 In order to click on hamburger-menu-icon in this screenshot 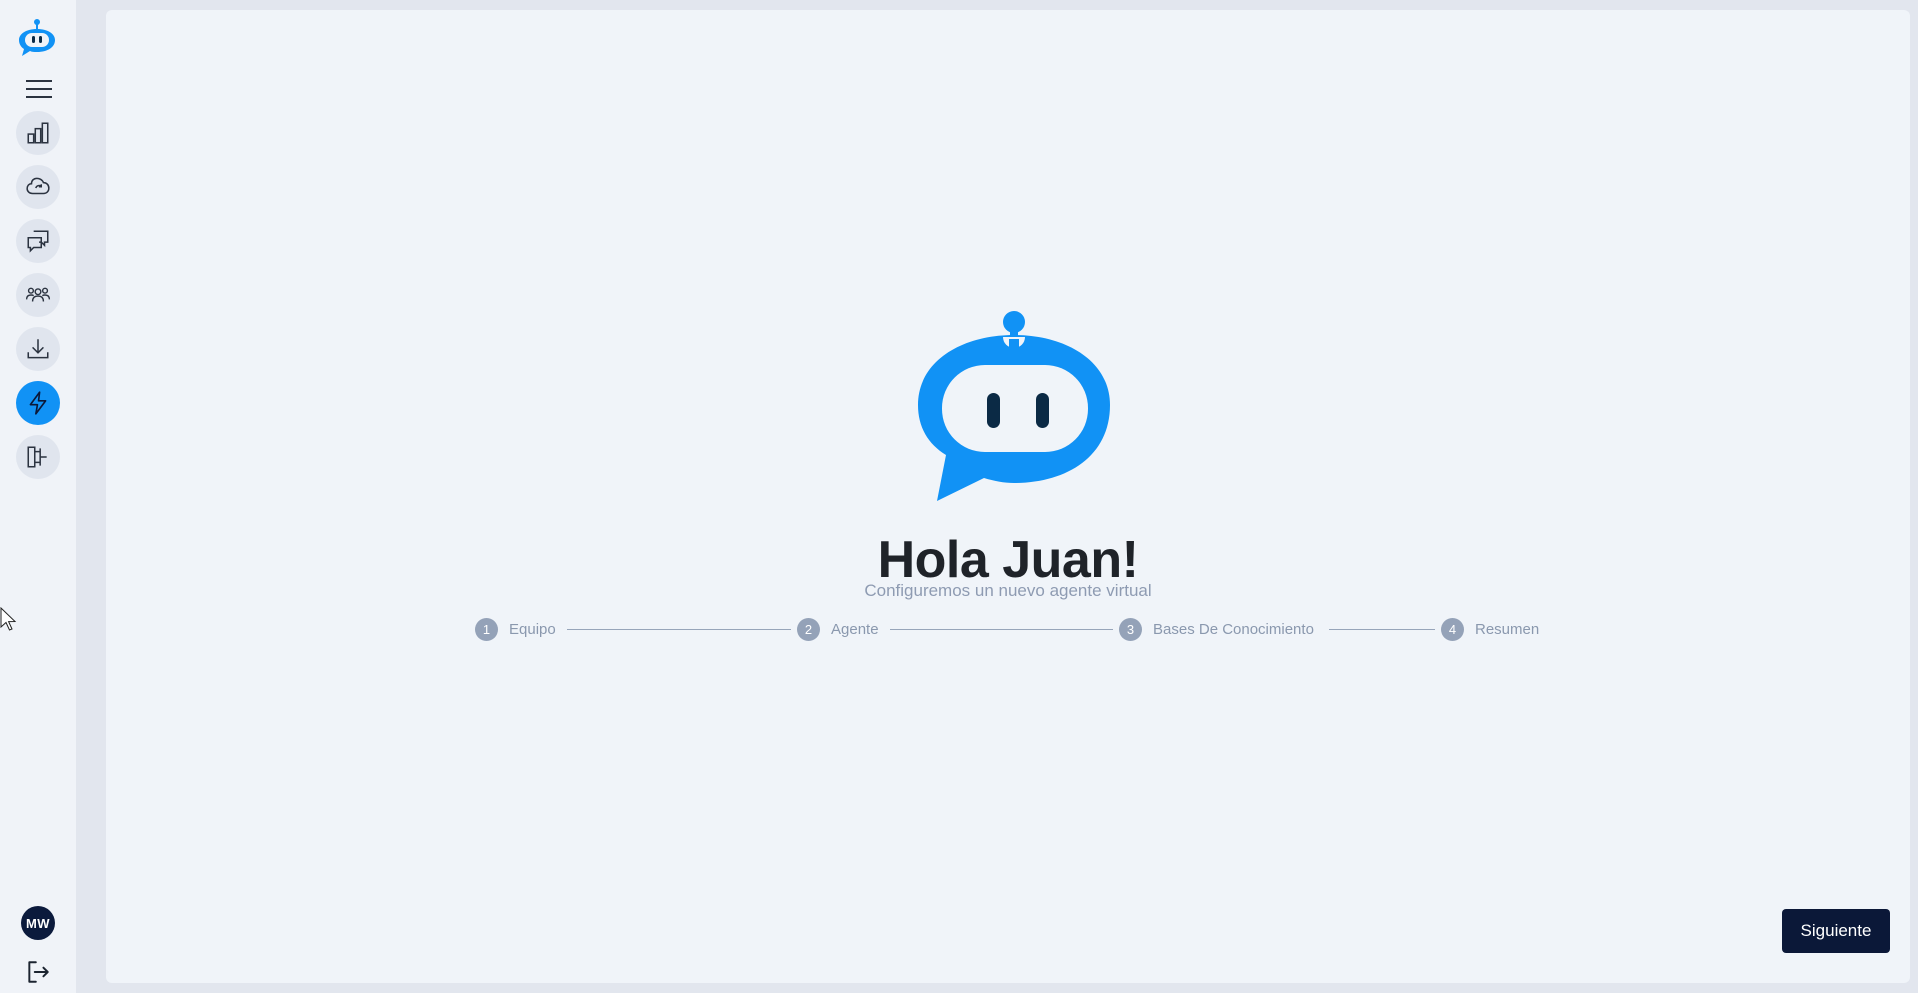, I will do `click(39, 89)`.